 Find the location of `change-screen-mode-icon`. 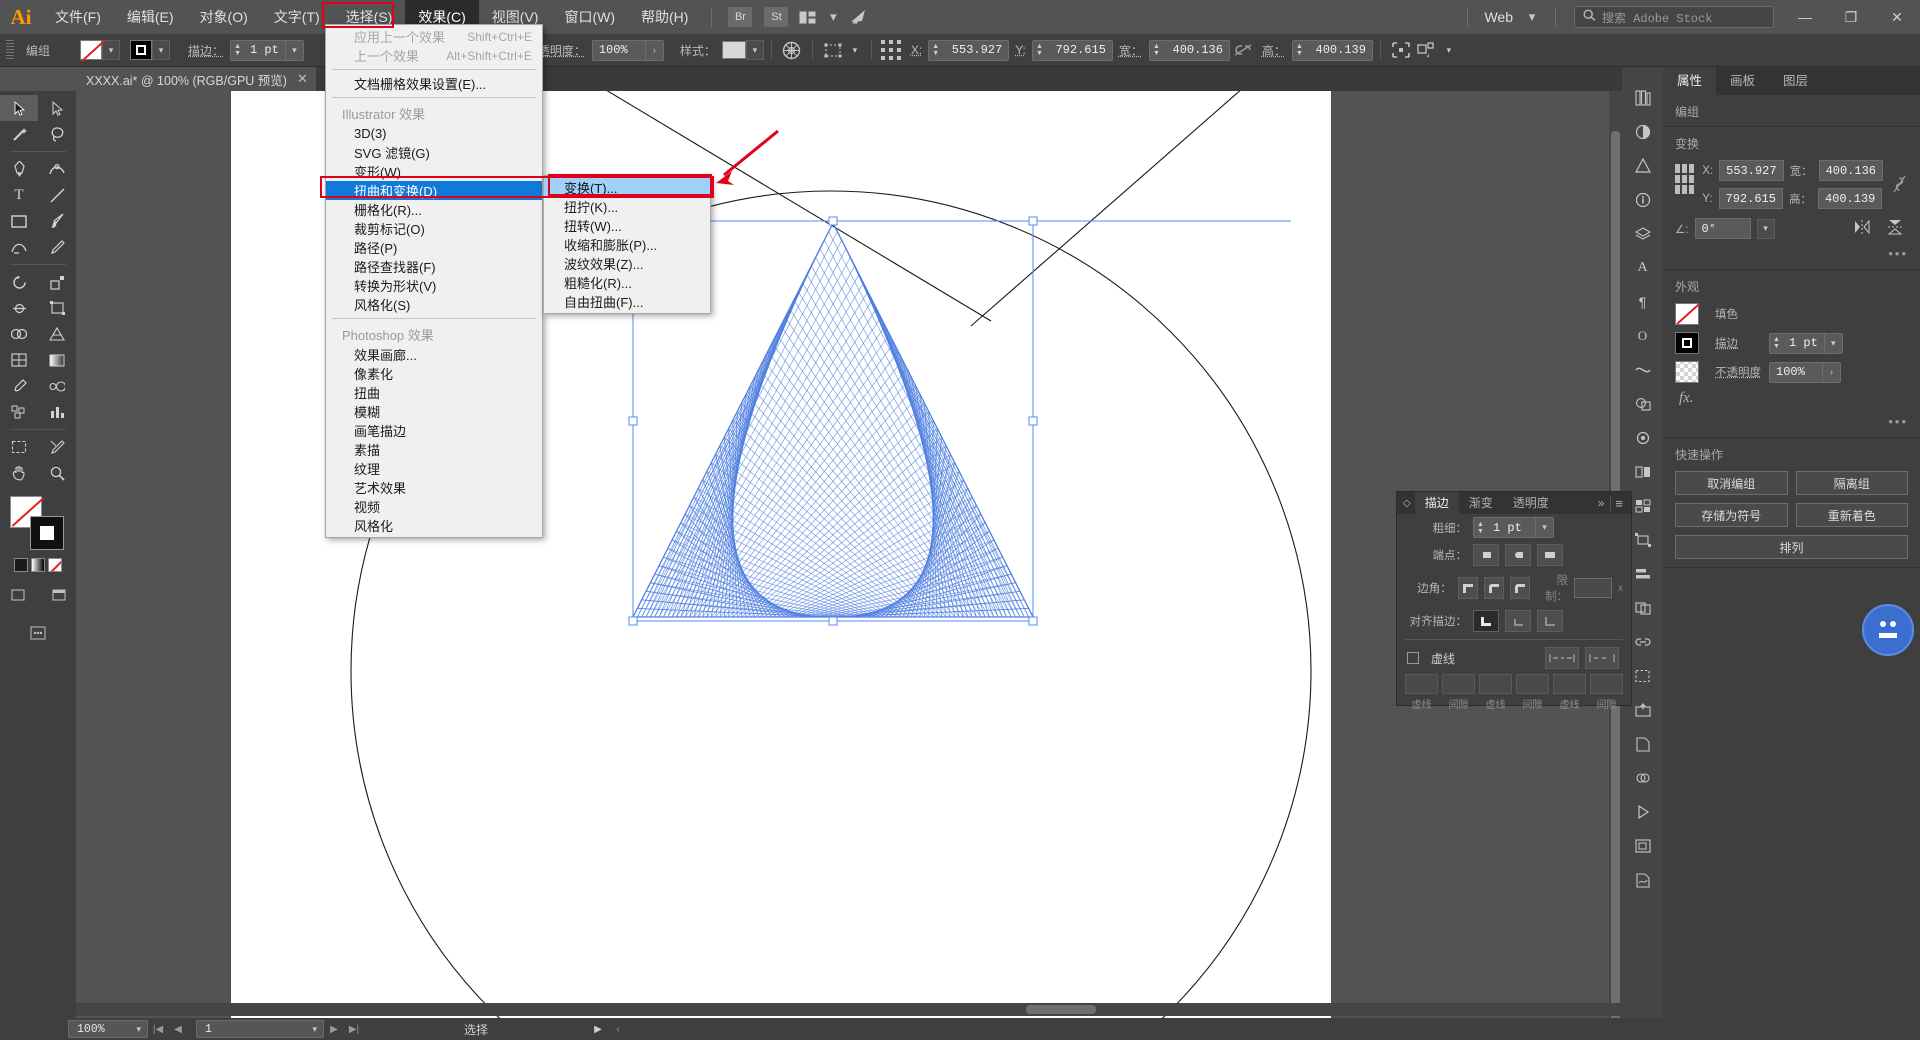

change-screen-mode-icon is located at coordinates (59, 595).